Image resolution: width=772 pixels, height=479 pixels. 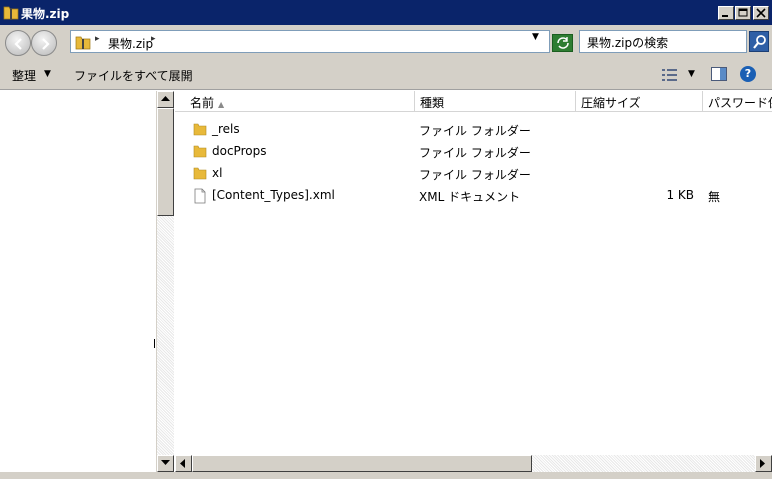 I want to click on horizontal-scrollbar, so click(x=473, y=463).